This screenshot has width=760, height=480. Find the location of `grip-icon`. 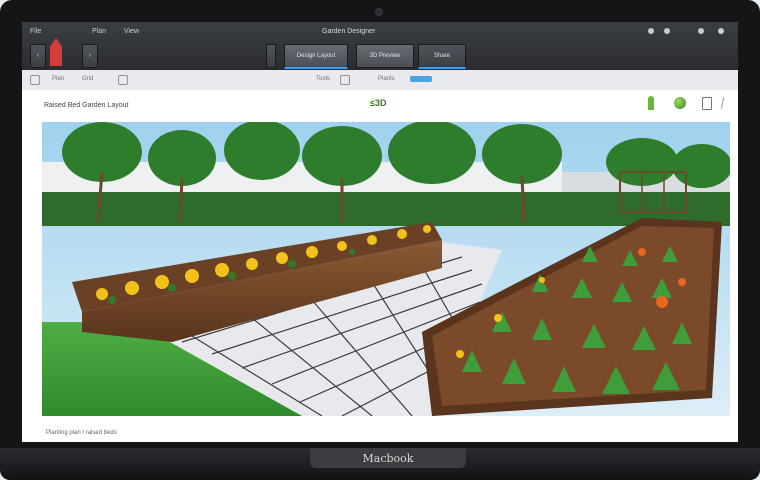

grip-icon is located at coordinates (271, 56).